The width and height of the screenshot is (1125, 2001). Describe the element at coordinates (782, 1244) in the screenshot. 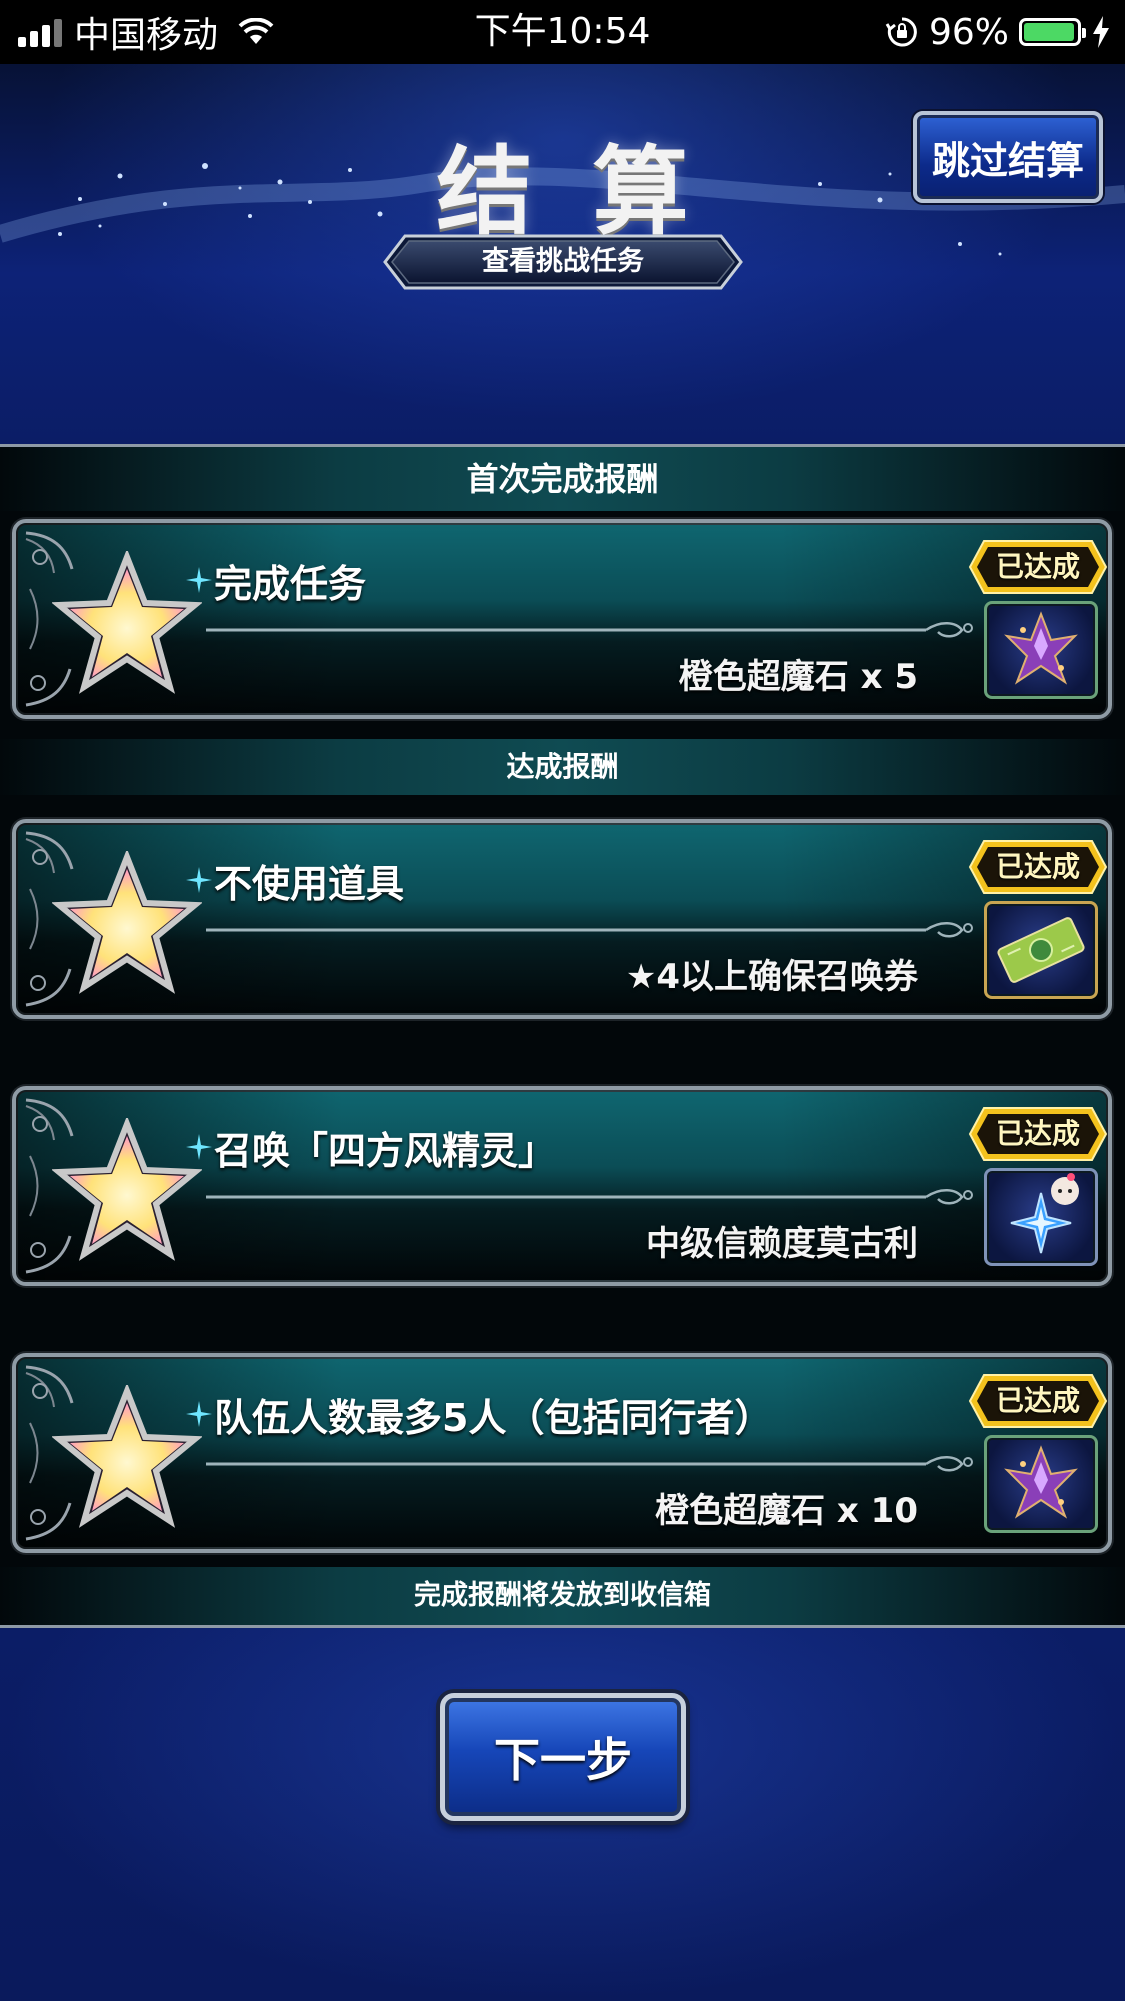

I see `reward-text: 中级信赖度莫古利` at that location.